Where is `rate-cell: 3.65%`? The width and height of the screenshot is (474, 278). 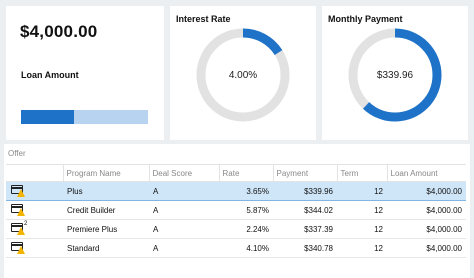 rate-cell: 3.65% is located at coordinates (246, 191).